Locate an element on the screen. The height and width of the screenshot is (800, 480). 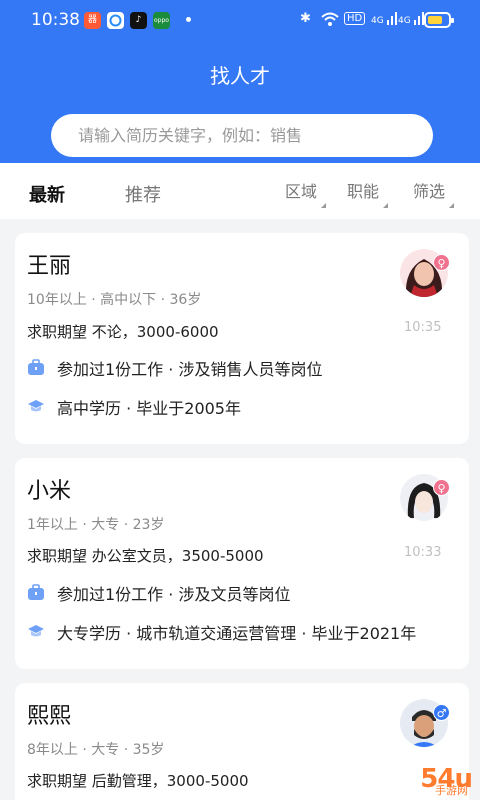
notification-dot is located at coordinates (188, 19).